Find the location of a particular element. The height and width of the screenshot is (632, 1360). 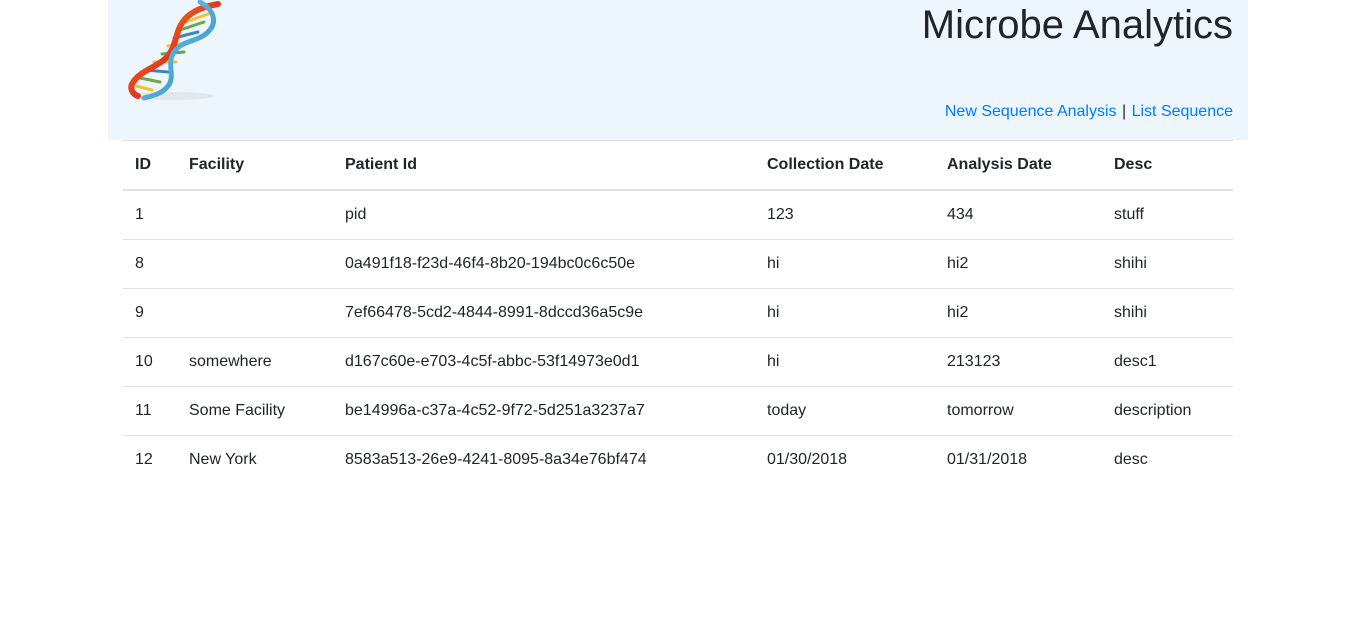

cell-desc: description is located at coordinates (1167, 411).